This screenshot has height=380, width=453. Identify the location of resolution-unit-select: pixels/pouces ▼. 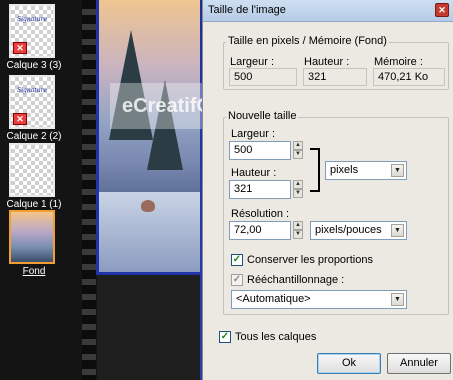
(358, 230).